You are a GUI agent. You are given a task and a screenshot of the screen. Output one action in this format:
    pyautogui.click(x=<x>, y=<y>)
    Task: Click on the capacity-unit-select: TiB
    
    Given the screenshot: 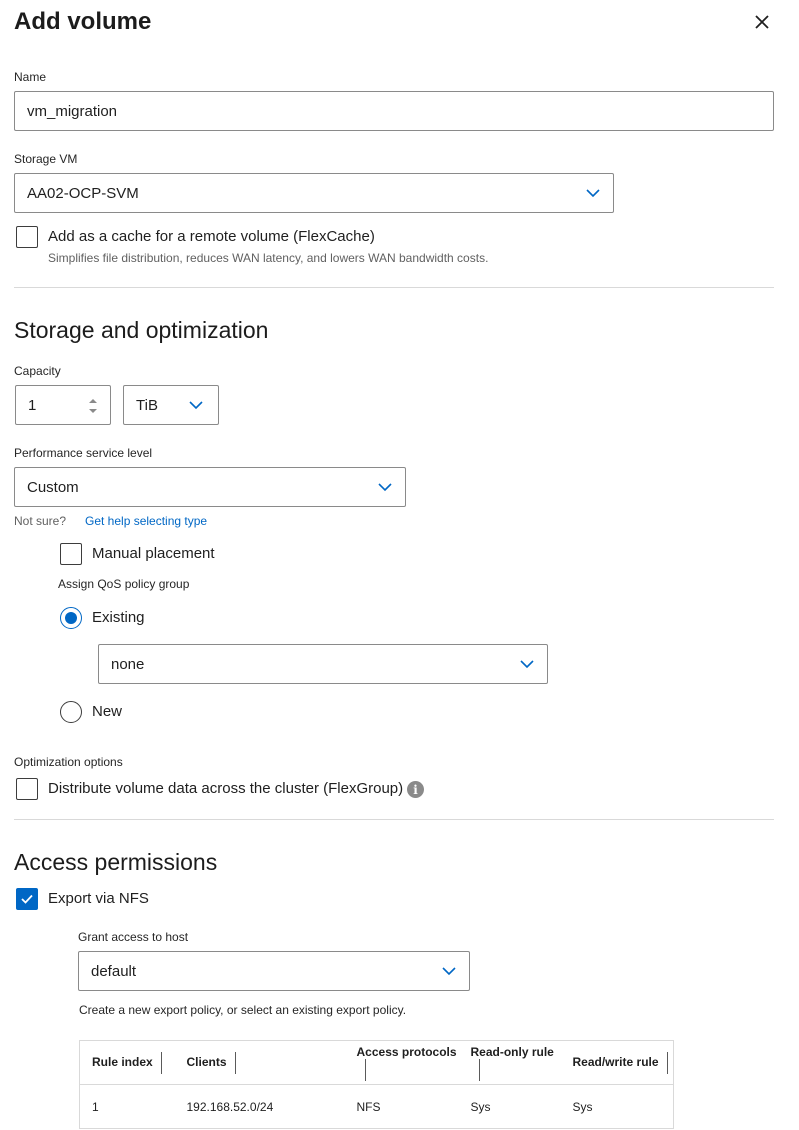 What is the action you would take?
    pyautogui.click(x=171, y=405)
    